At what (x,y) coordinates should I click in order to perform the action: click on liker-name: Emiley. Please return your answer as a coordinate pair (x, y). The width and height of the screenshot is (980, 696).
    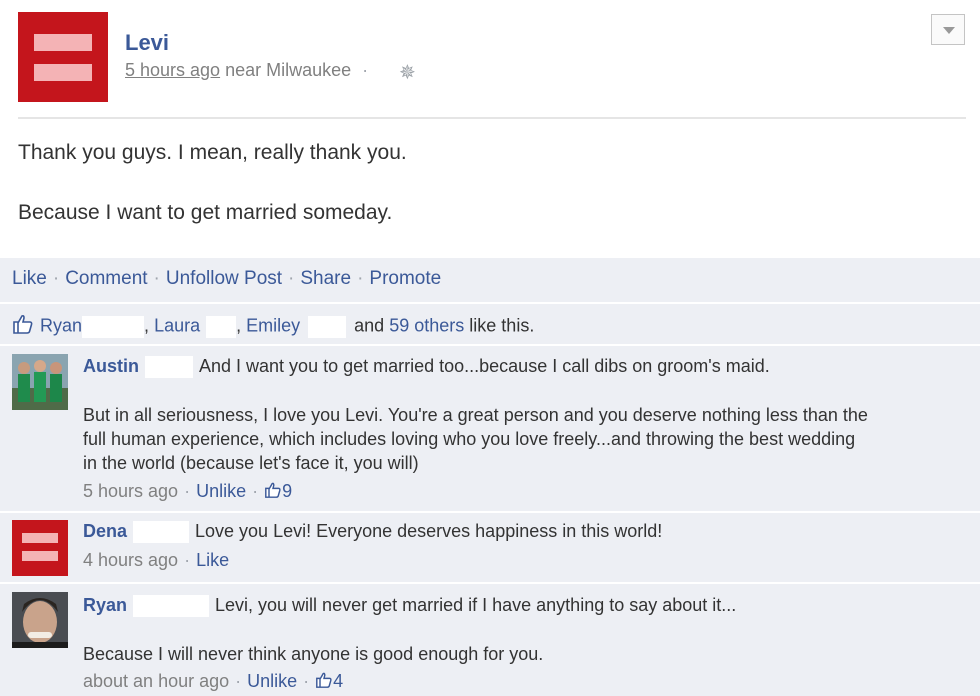
    Looking at the image, I should click on (273, 325).